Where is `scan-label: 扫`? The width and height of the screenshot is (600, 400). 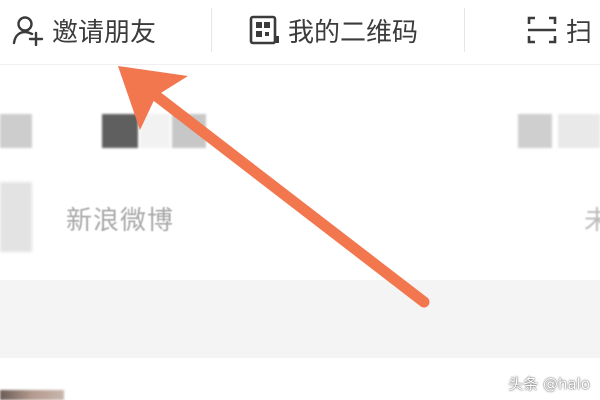 scan-label: 扫 is located at coordinates (579, 32).